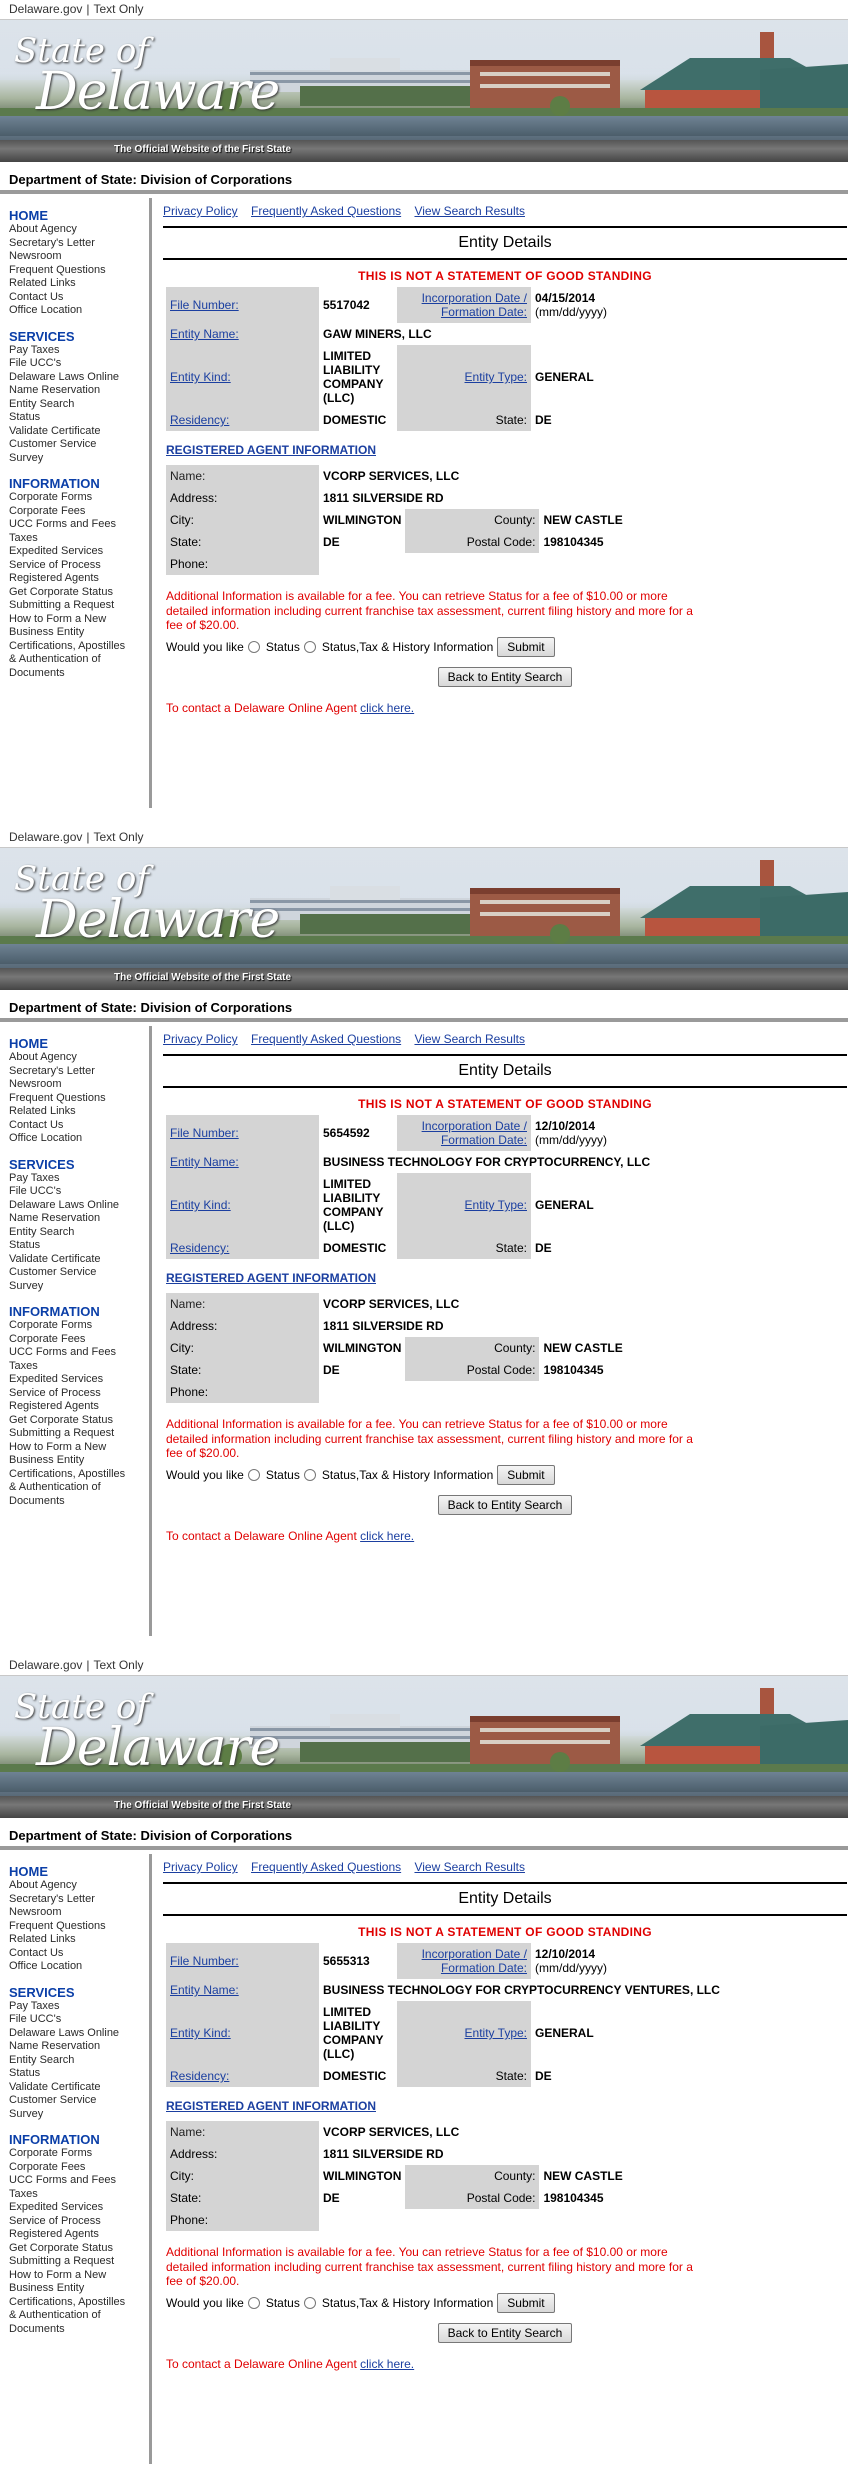 The image size is (848, 2485). I want to click on nav-item-information: Business Entity, so click(79, 2289).